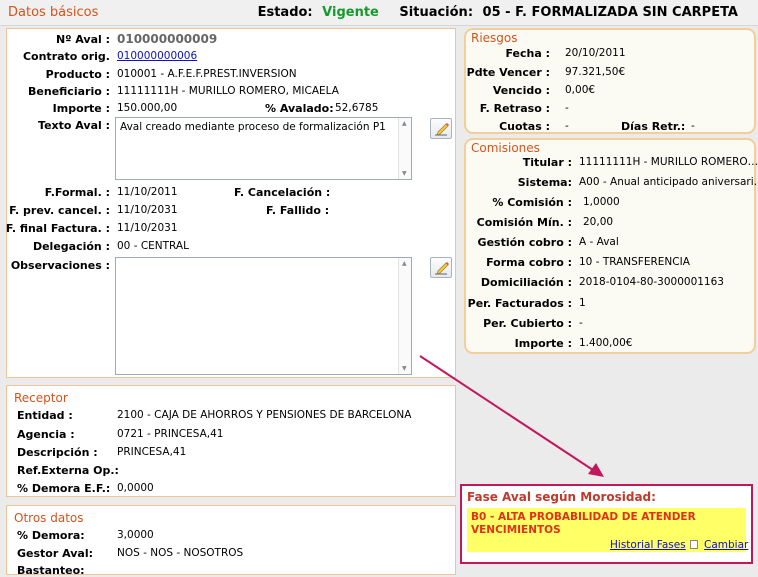 Image resolution: width=758 pixels, height=577 pixels. I want to click on doc-icon, so click(694, 544).